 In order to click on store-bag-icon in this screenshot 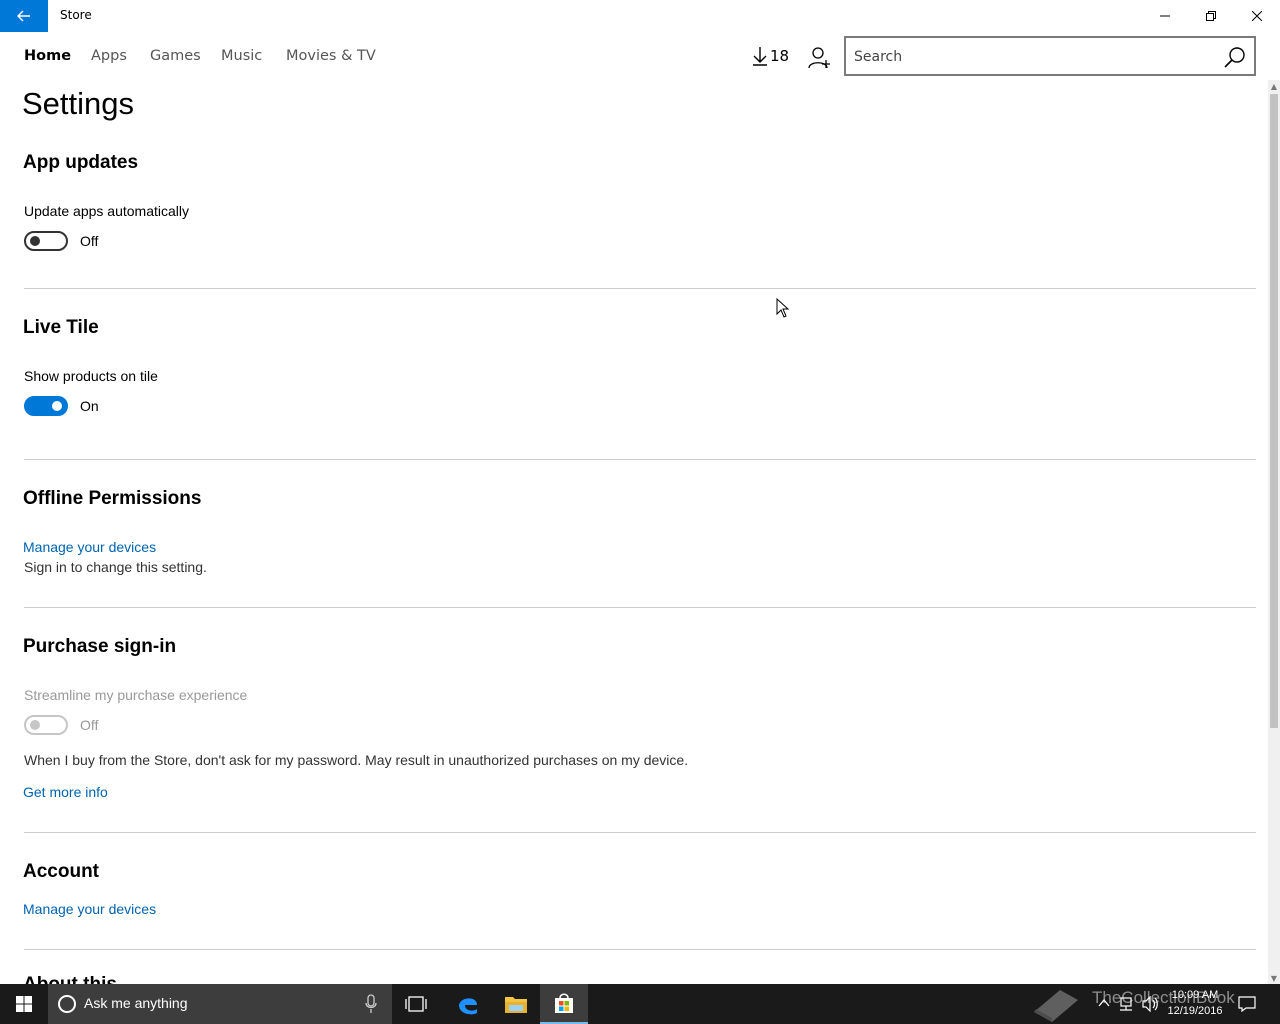, I will do `click(564, 1003)`.